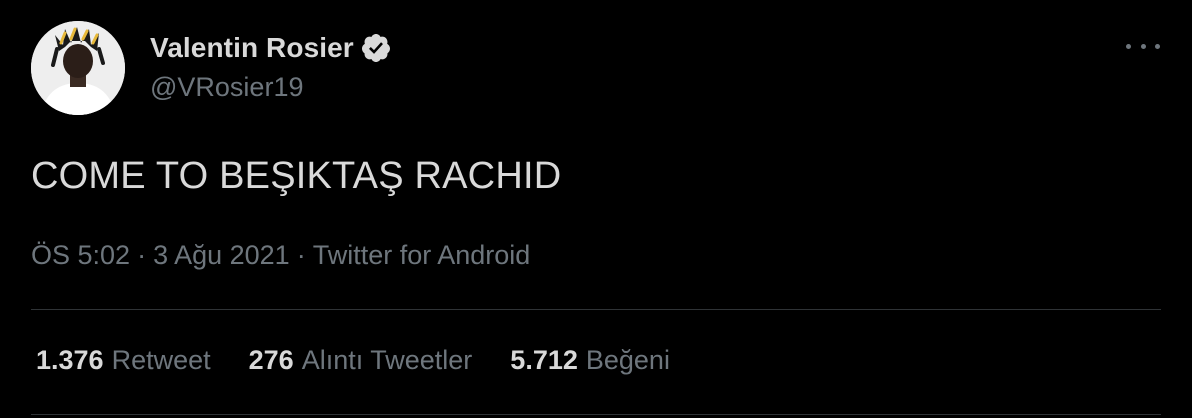  What do you see at coordinates (627, 360) in the screenshot?
I see `like-label: Beğeni` at bounding box center [627, 360].